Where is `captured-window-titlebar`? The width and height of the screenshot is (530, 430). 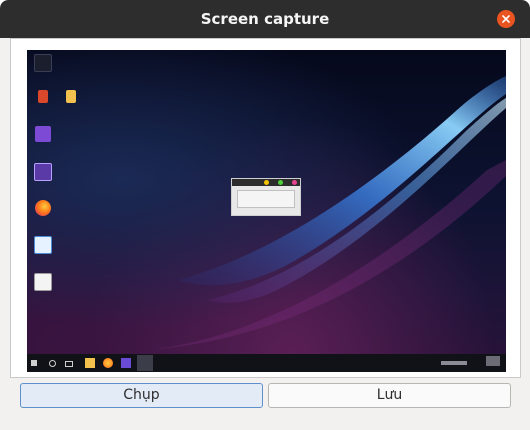
captured-window-titlebar is located at coordinates (266, 182).